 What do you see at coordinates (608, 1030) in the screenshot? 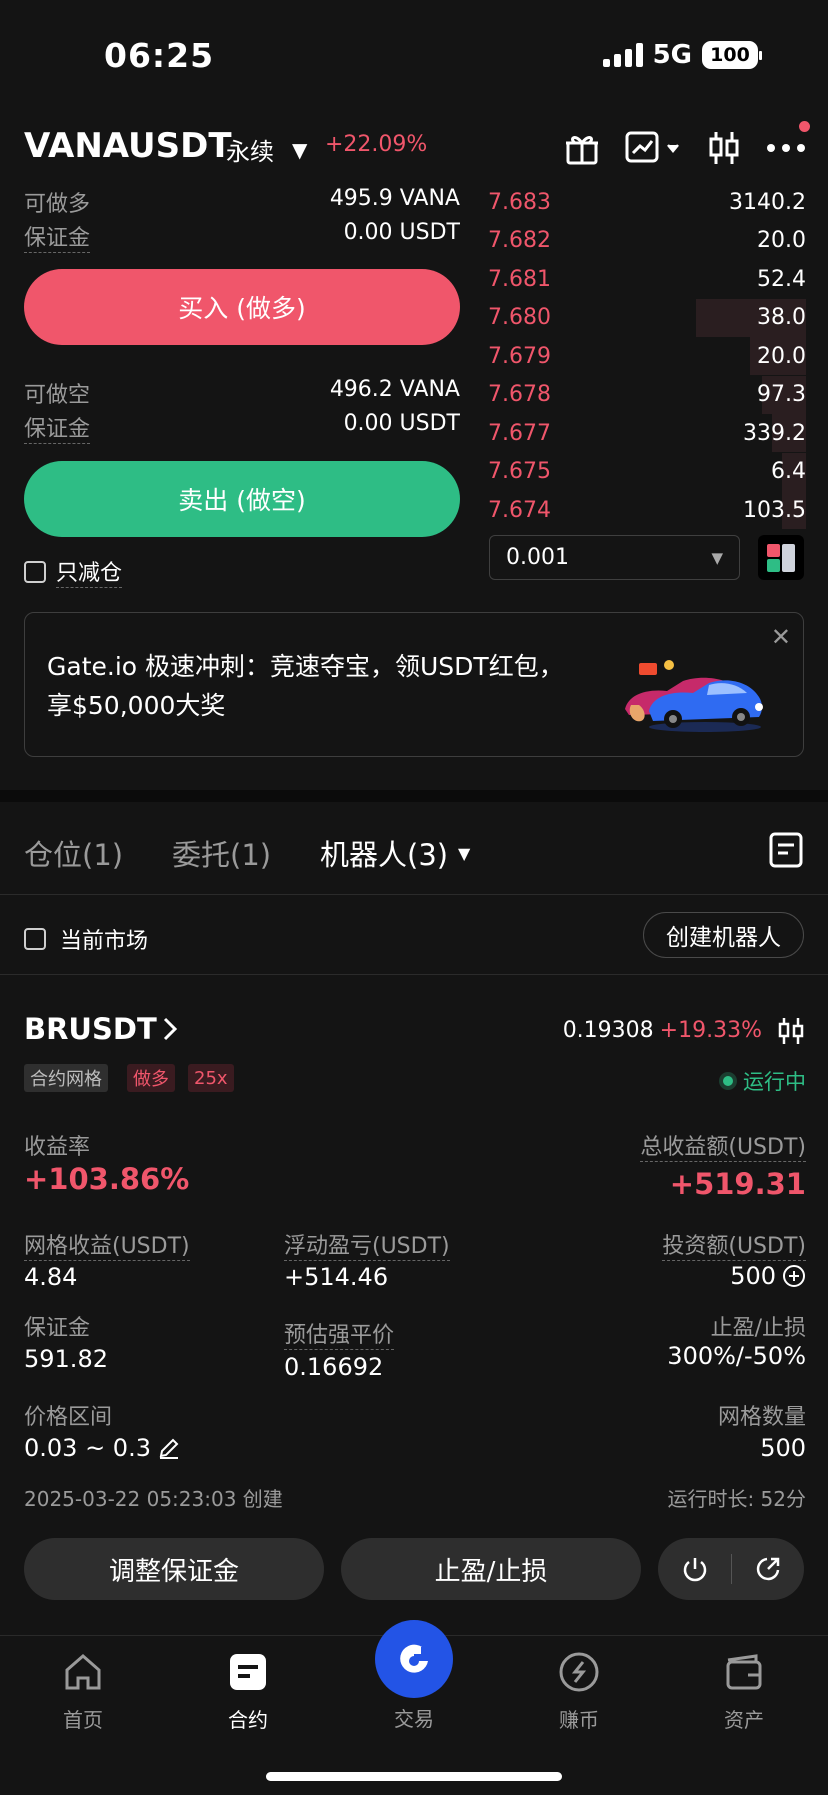
I see `bot-price: 0.19308` at bounding box center [608, 1030].